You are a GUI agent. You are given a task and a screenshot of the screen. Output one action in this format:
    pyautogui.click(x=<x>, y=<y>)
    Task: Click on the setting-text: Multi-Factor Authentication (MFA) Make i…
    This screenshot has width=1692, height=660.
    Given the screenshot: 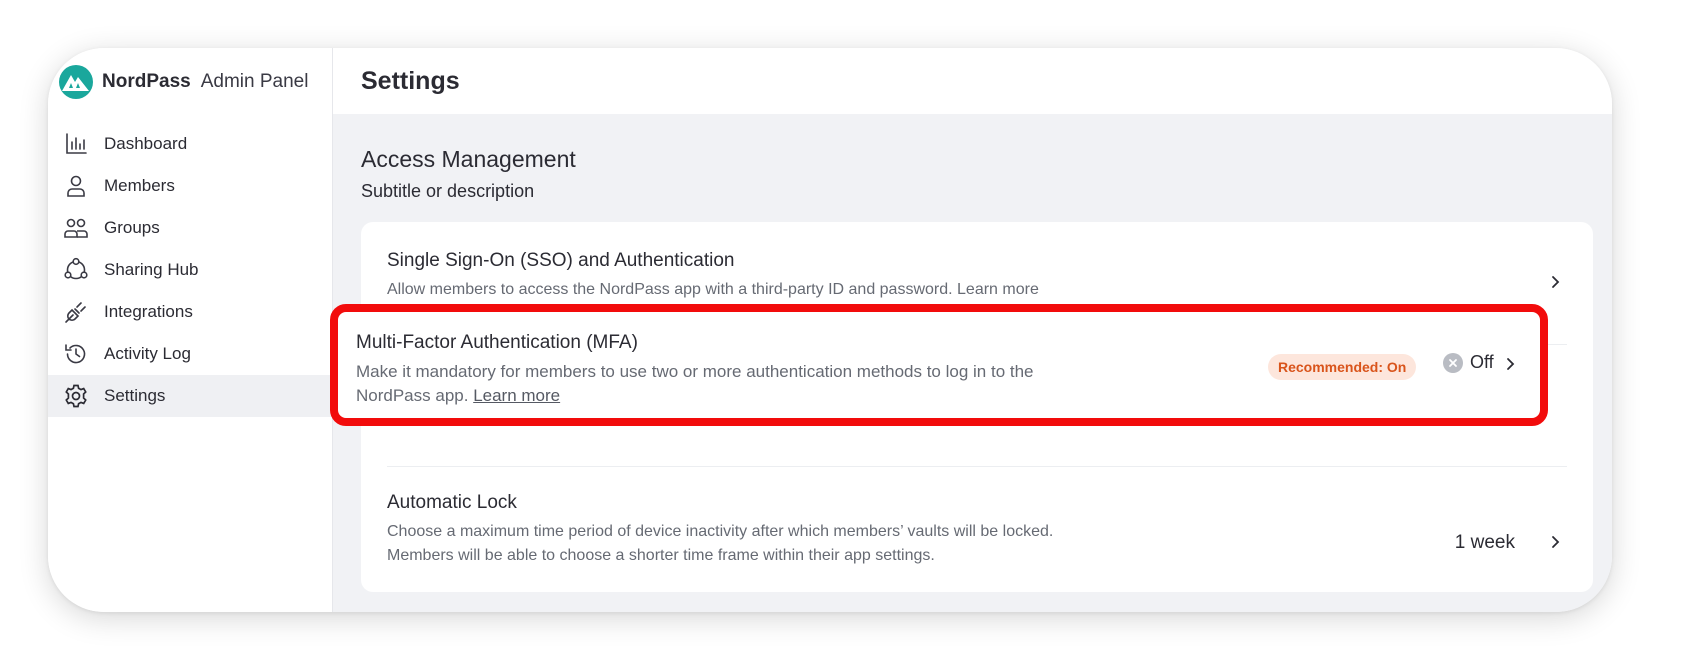 What is the action you would take?
    pyautogui.click(x=736, y=370)
    